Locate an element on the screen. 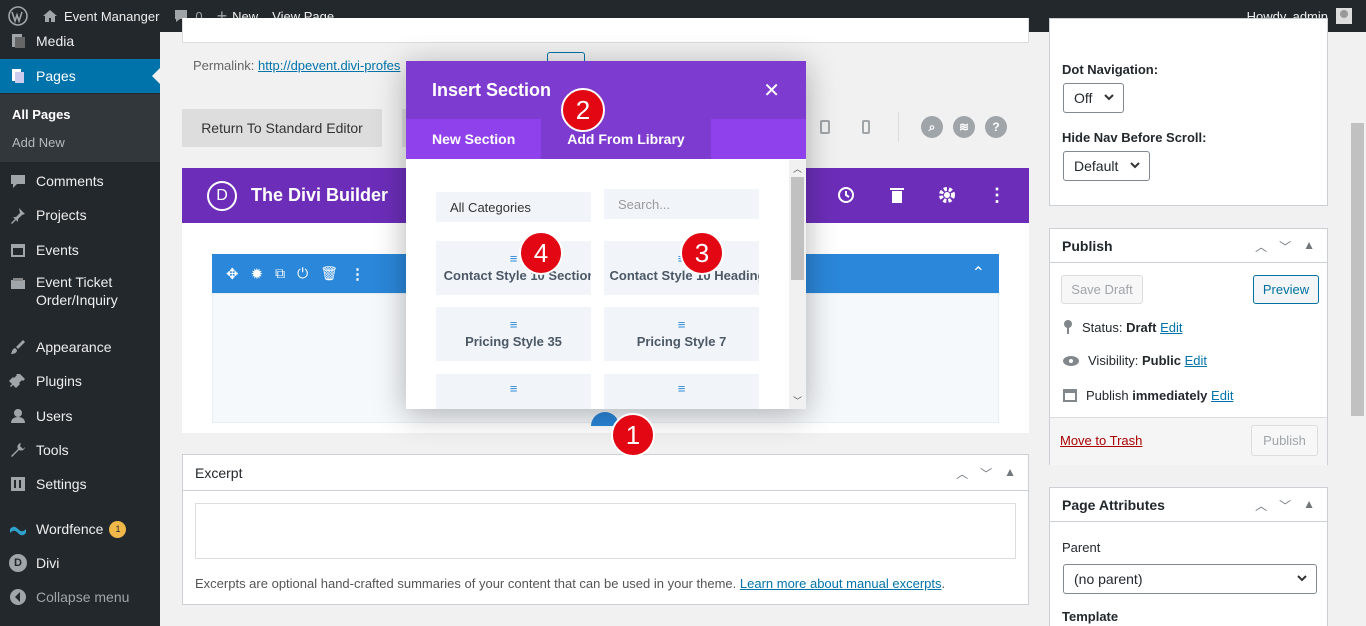  excerpt-textarea is located at coordinates (605, 531).